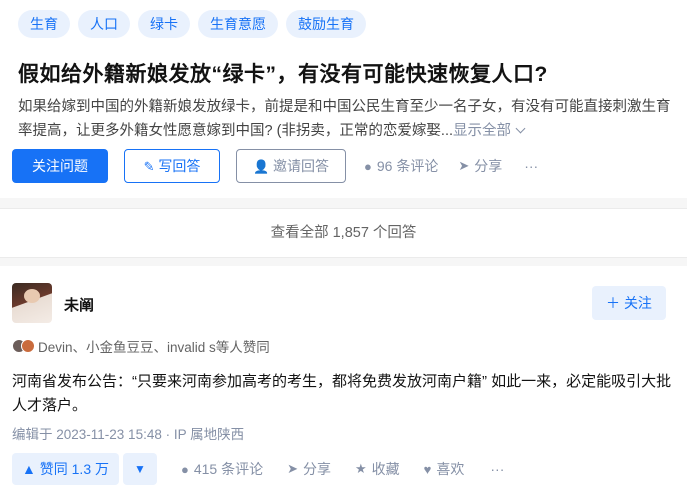 This screenshot has height=493, width=687. I want to click on follow-author-label: 关注, so click(637, 303).